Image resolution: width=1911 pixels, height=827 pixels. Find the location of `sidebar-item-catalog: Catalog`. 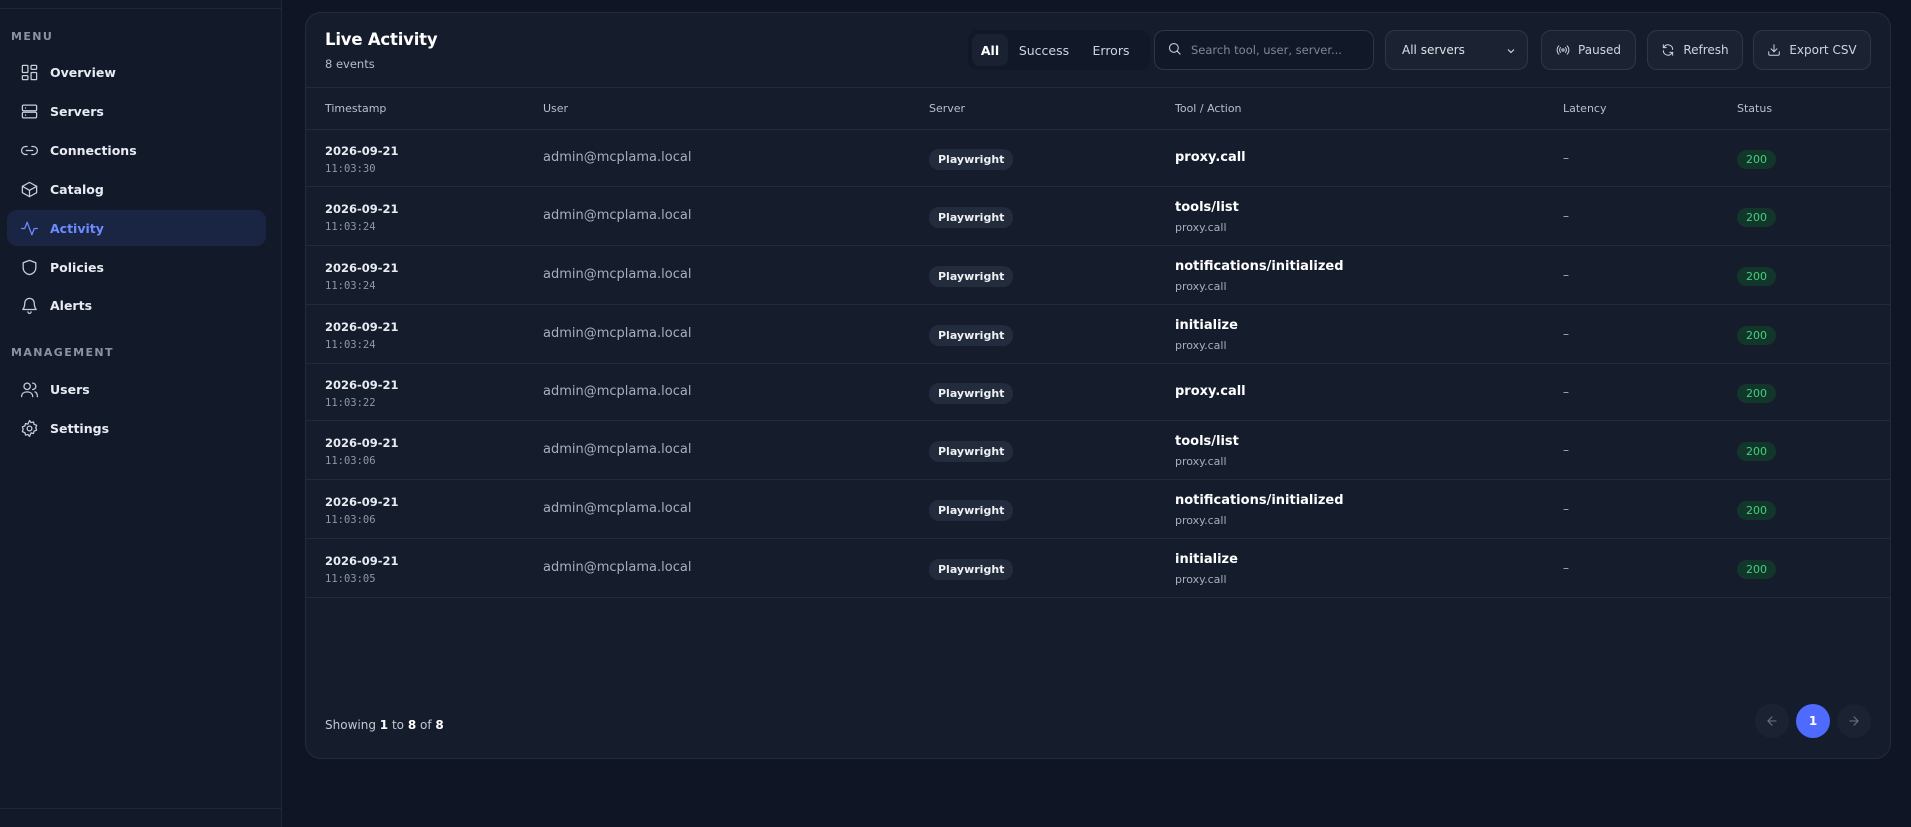

sidebar-item-catalog: Catalog is located at coordinates (136, 189).